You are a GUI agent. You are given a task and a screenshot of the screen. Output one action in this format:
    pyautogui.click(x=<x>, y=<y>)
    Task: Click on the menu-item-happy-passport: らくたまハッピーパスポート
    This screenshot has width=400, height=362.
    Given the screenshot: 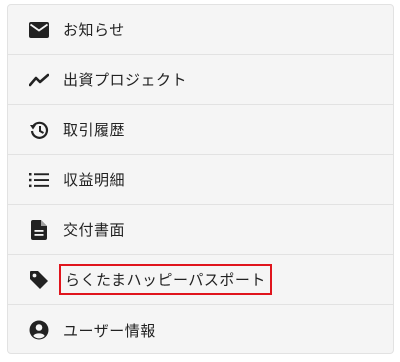 What is the action you would take?
    pyautogui.click(x=200, y=280)
    